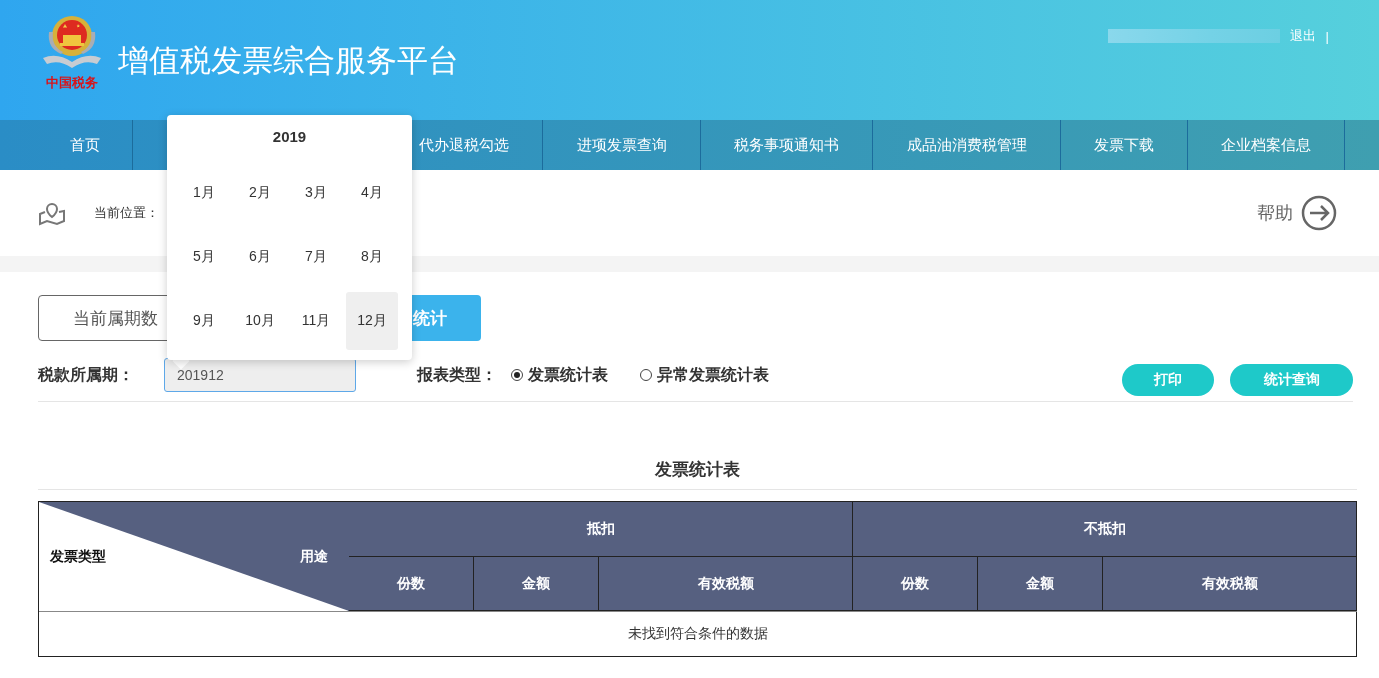 This screenshot has height=678, width=1379. Describe the element at coordinates (697, 474) in the screenshot. I see `table-title: 发票统计表` at that location.